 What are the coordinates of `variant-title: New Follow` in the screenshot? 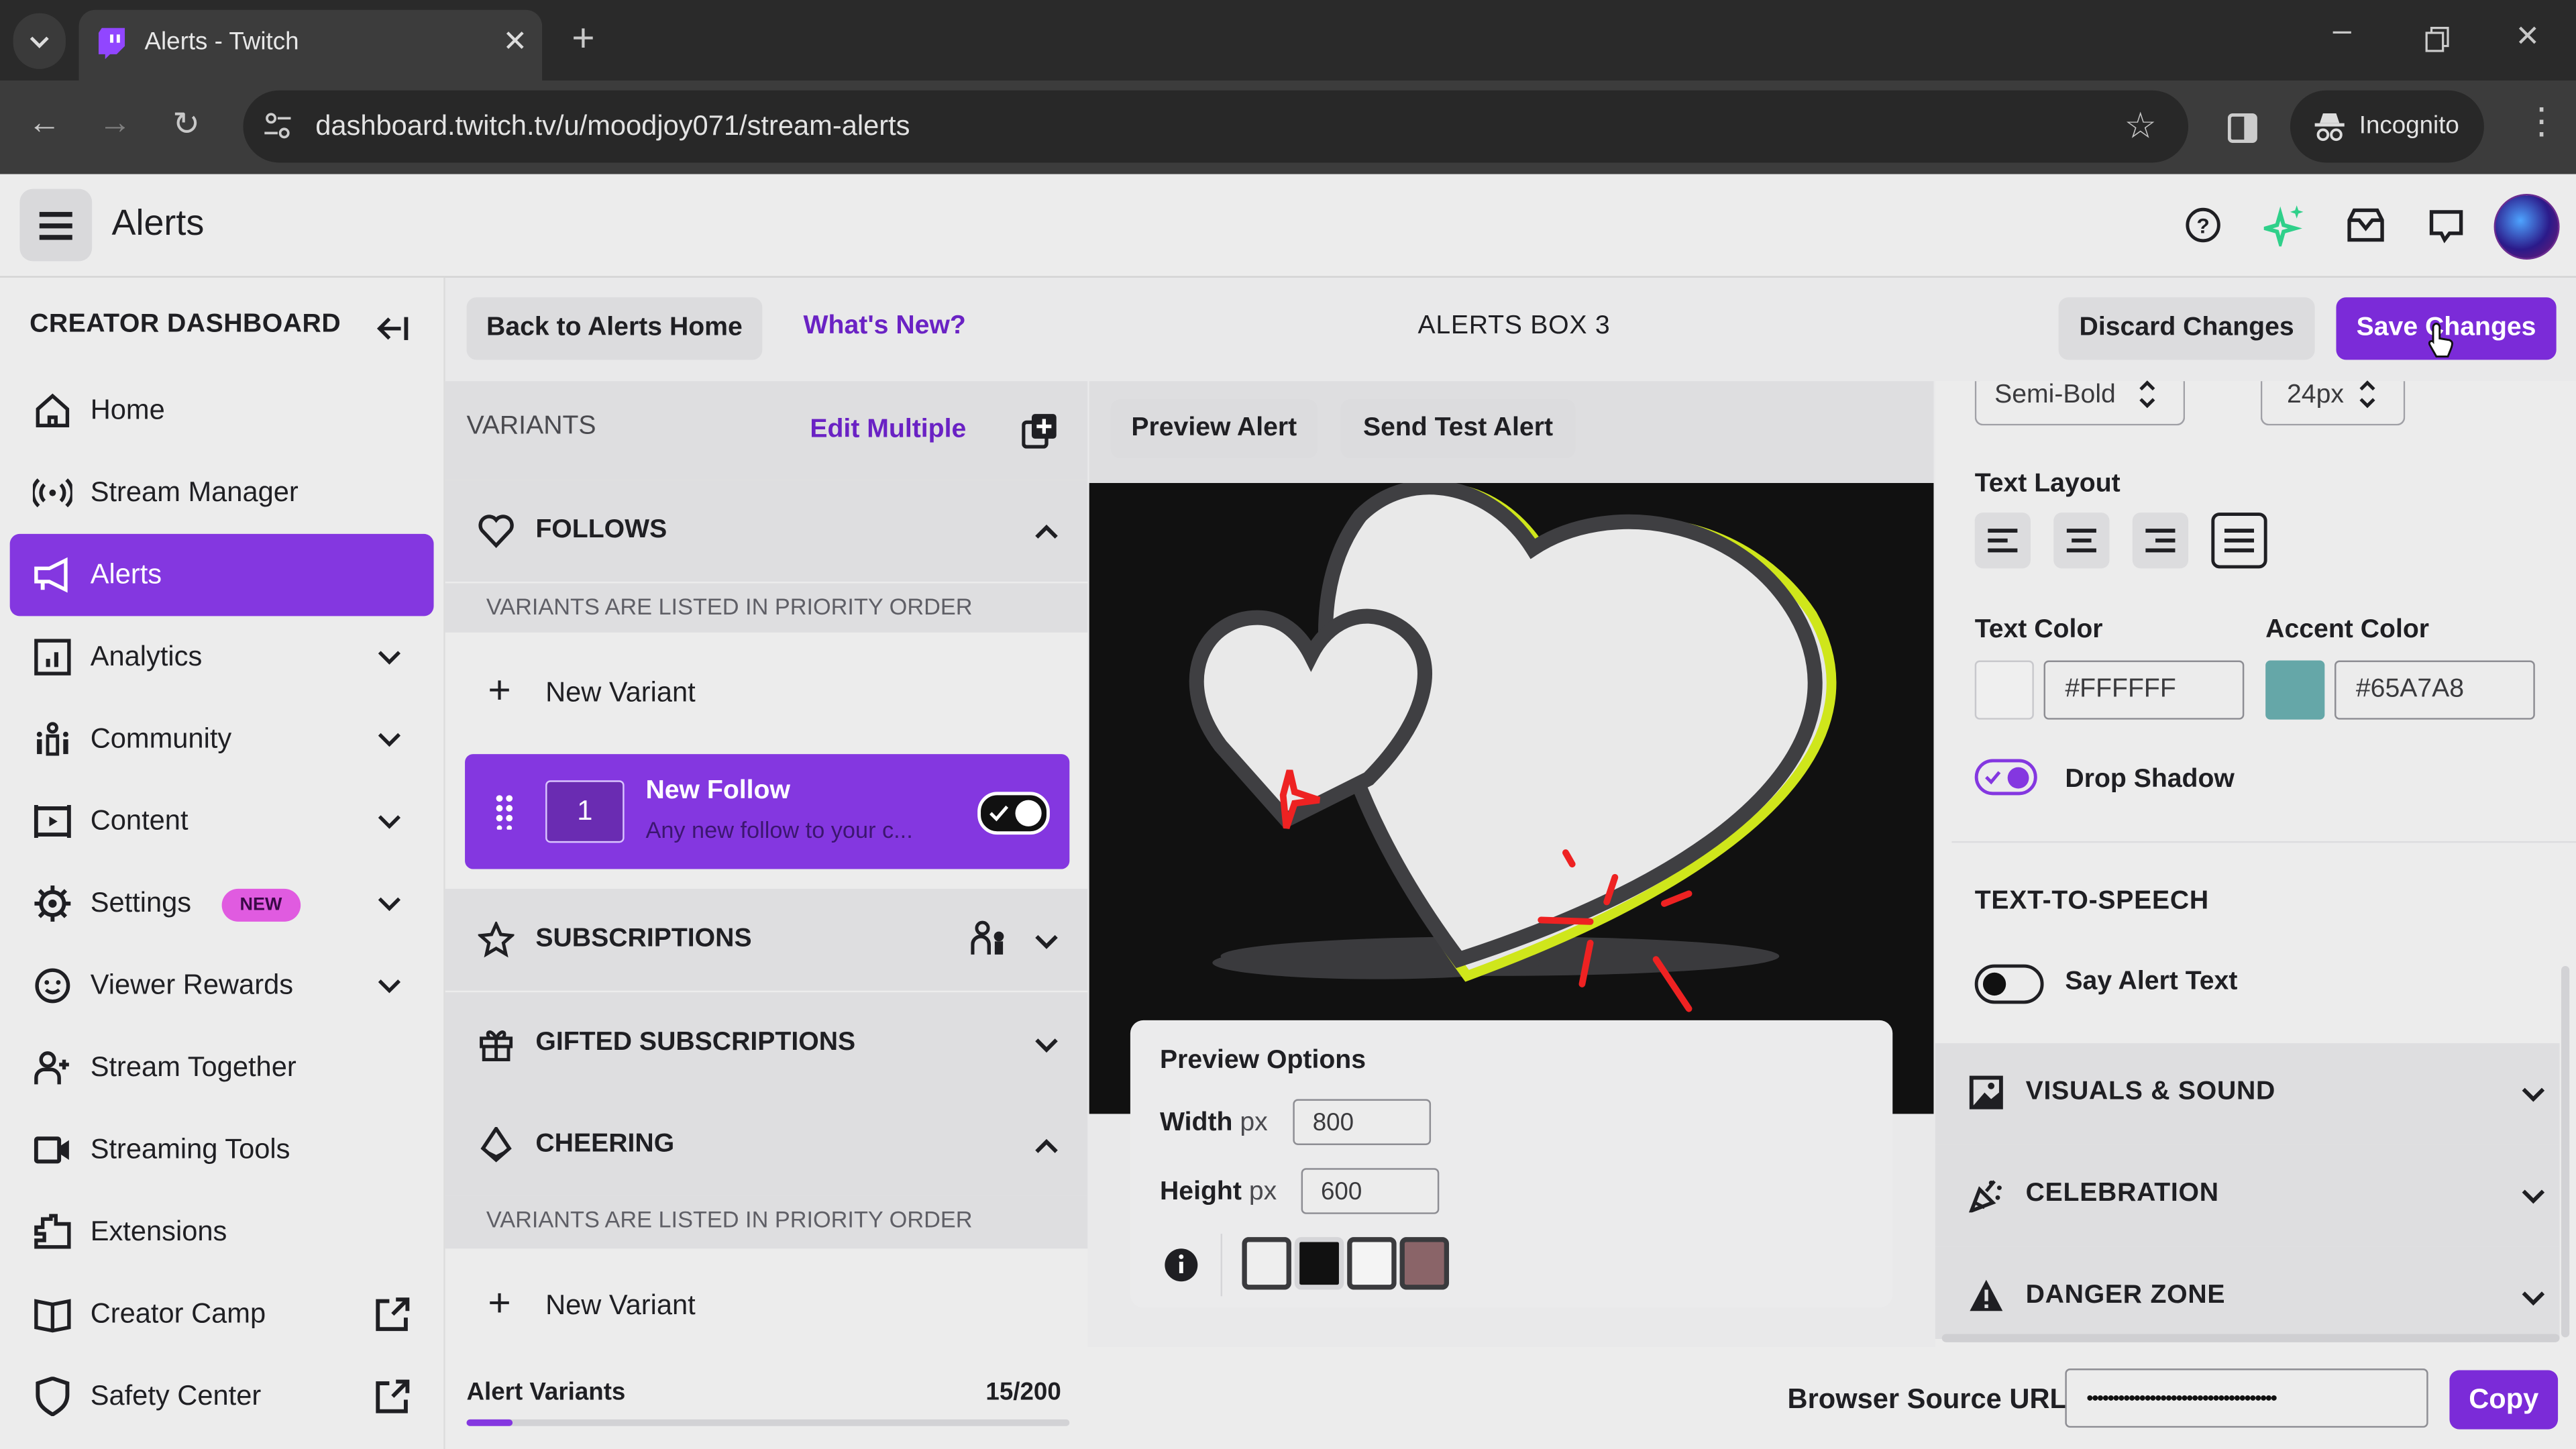 It's located at (717, 791).